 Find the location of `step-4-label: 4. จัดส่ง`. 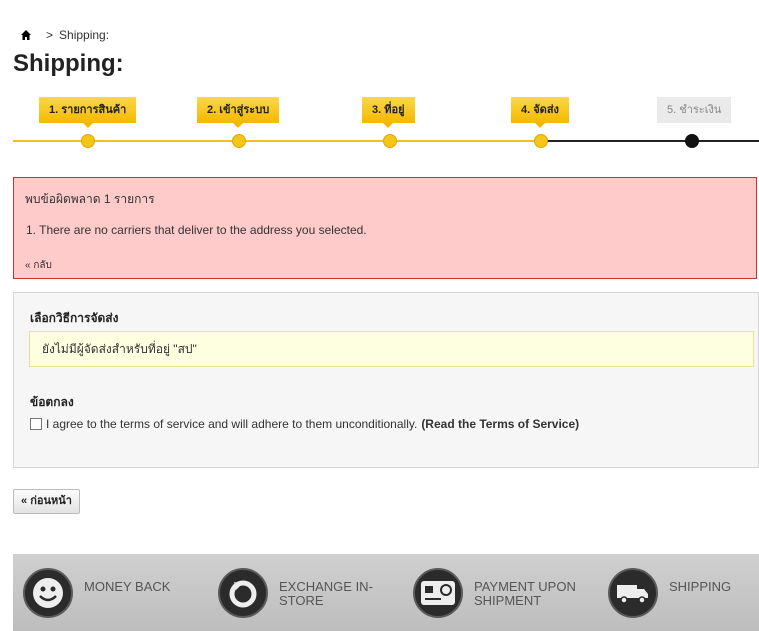

step-4-label: 4. จัดส่ง is located at coordinates (540, 112).